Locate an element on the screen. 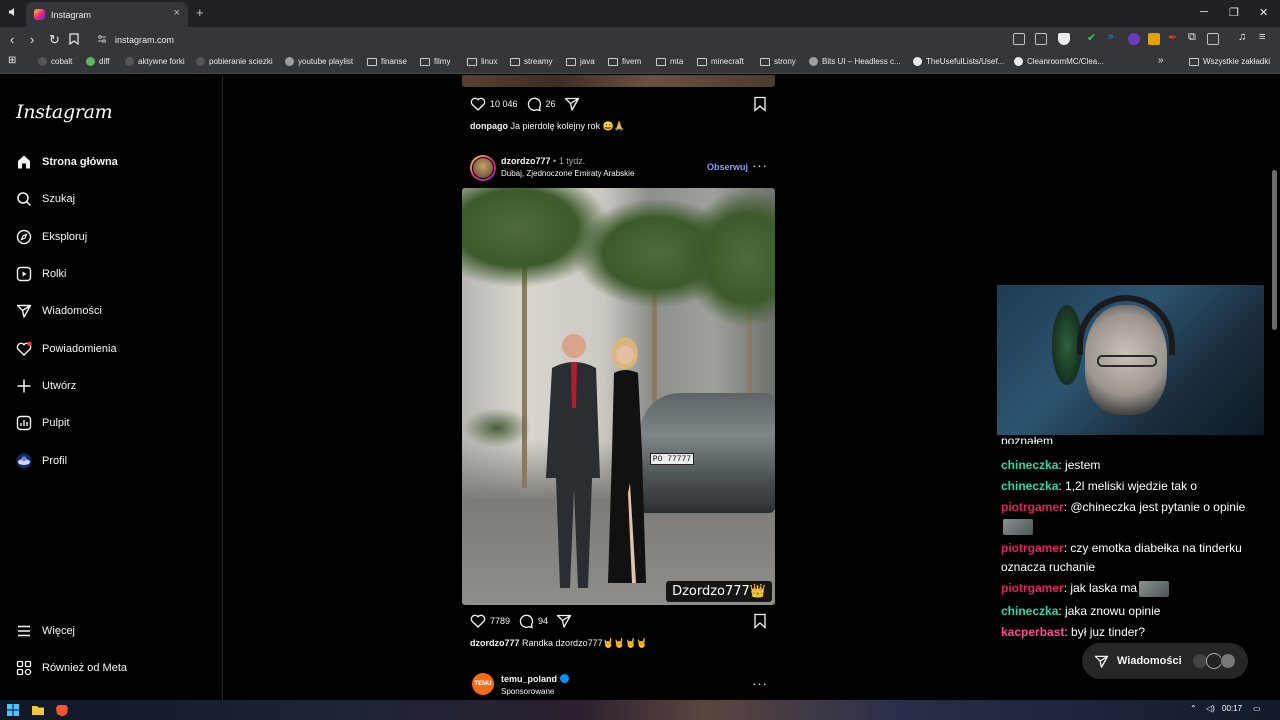 The height and width of the screenshot is (720, 1280). sidebar-item-home: Strona główna is located at coordinates (67, 162).